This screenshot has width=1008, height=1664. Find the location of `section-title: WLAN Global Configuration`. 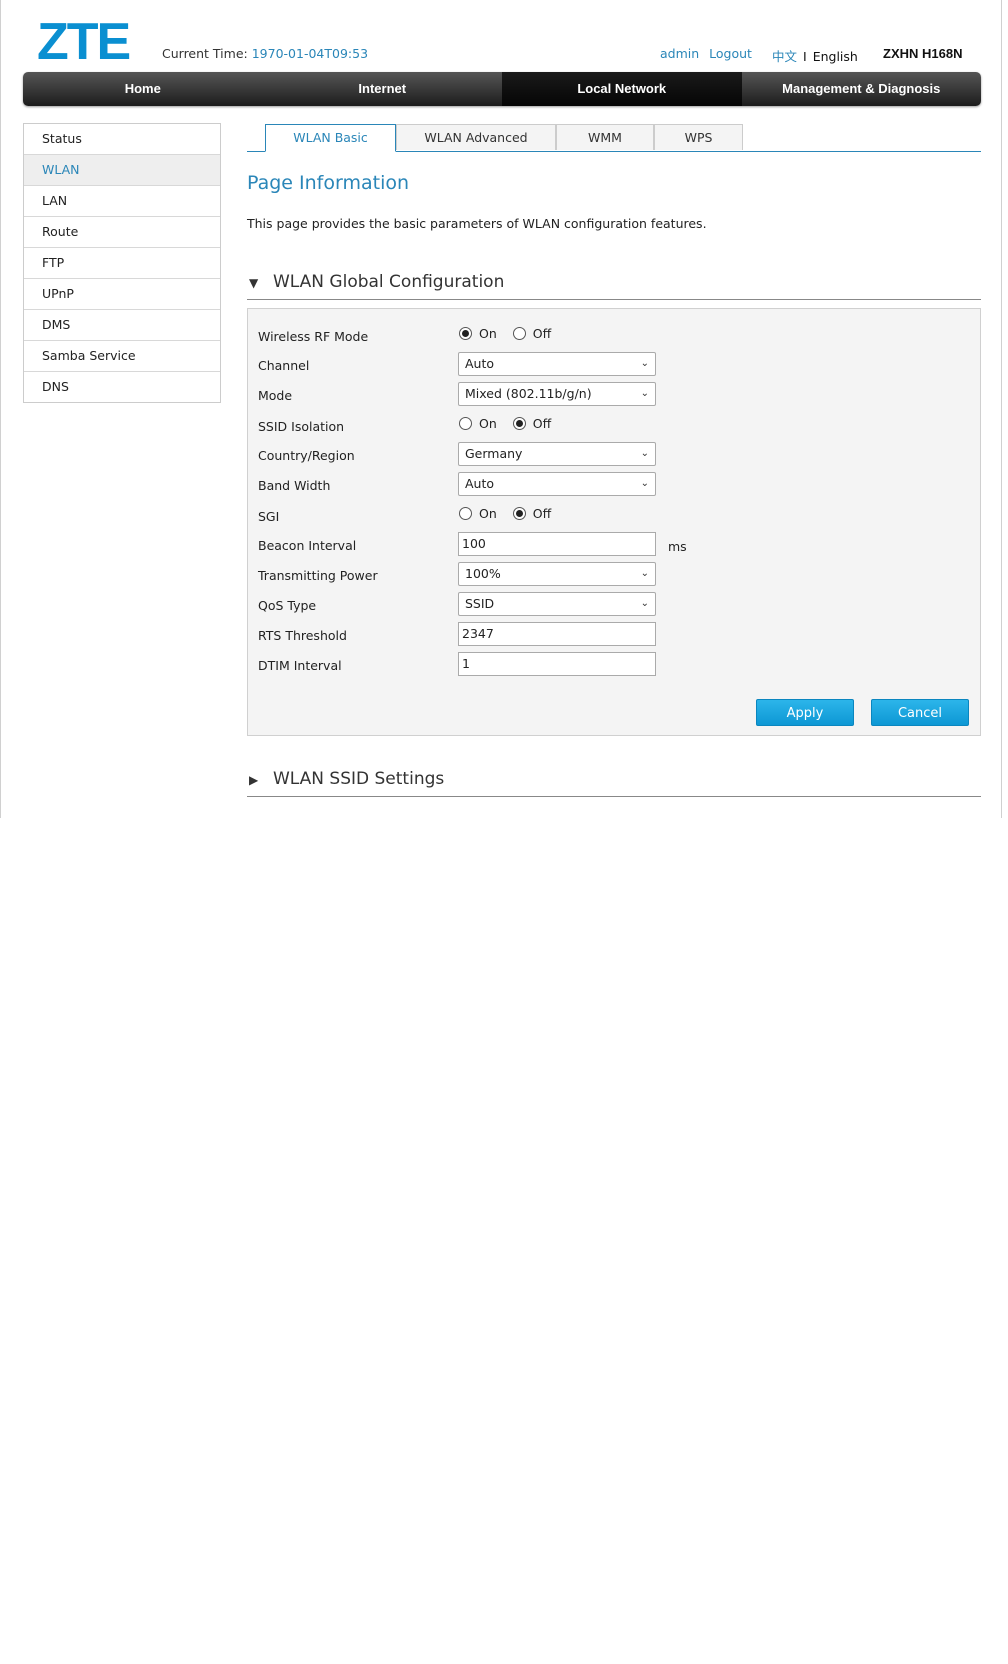

section-title: WLAN Global Configuration is located at coordinates (389, 282).